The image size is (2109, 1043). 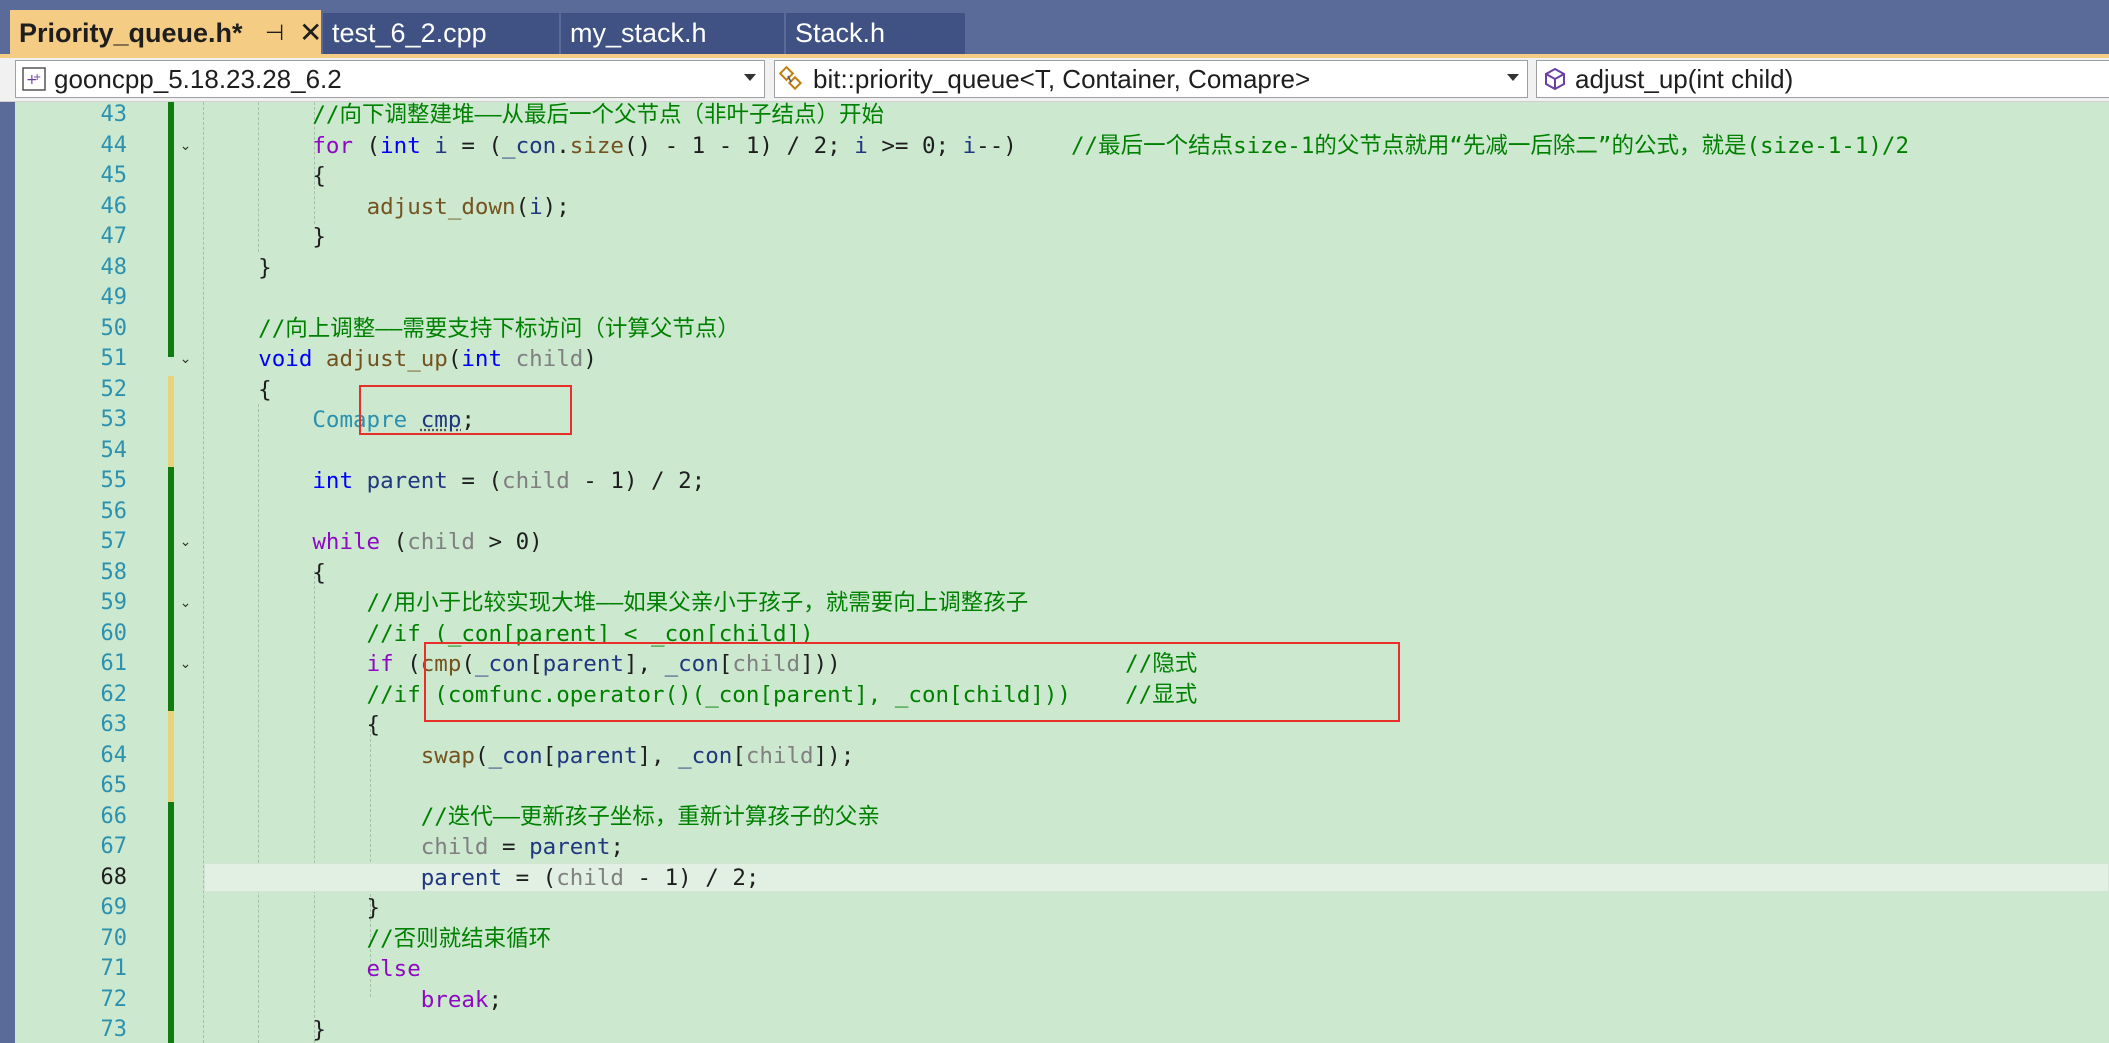 What do you see at coordinates (1684, 78) in the screenshot?
I see `member-name: adjust_up(int child)` at bounding box center [1684, 78].